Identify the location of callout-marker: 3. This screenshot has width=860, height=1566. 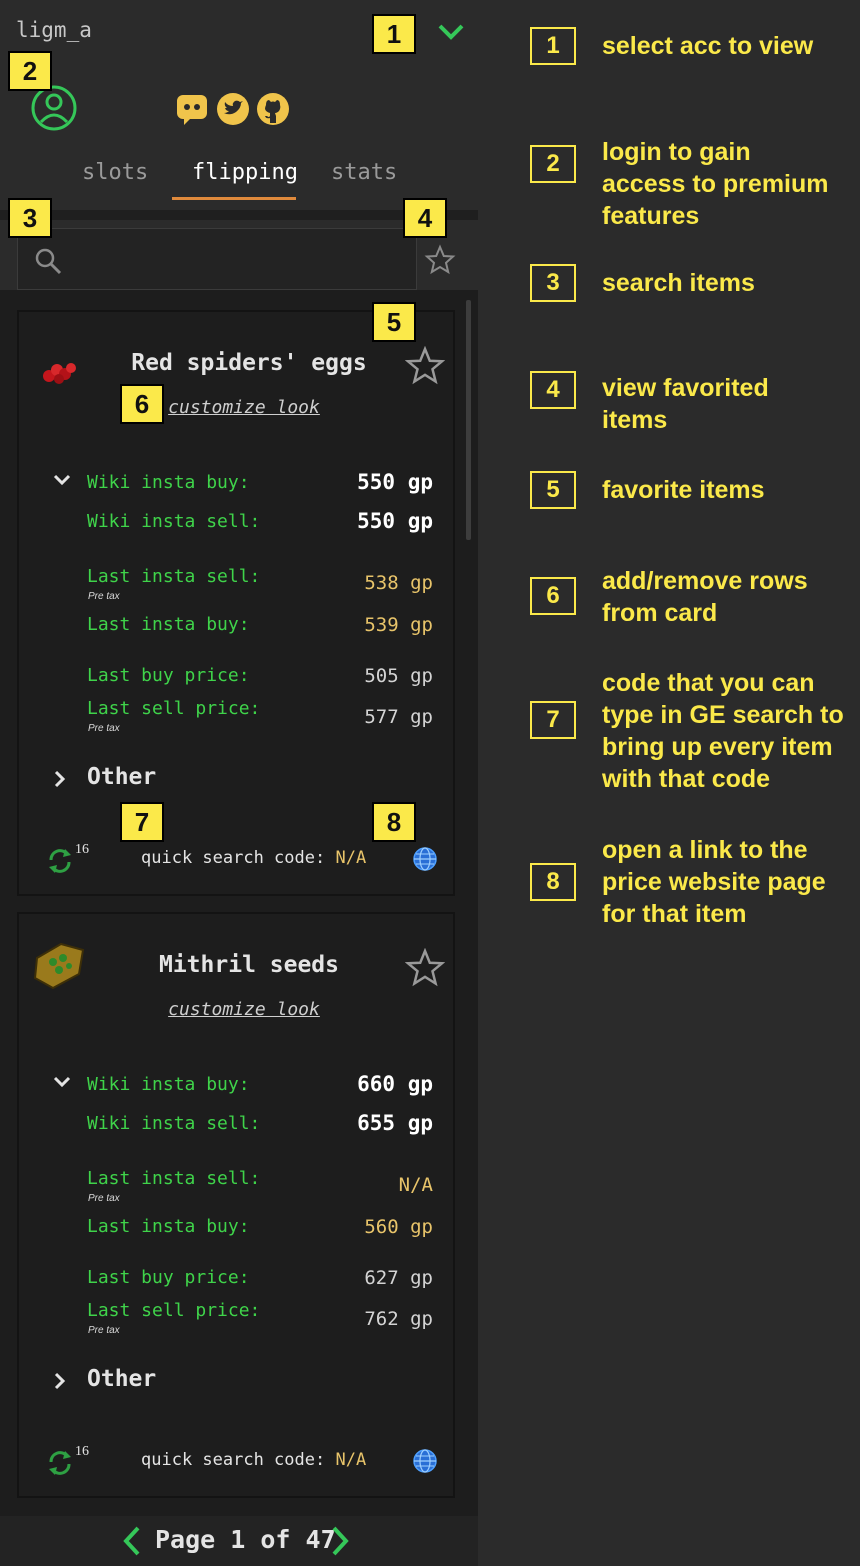
(30, 218).